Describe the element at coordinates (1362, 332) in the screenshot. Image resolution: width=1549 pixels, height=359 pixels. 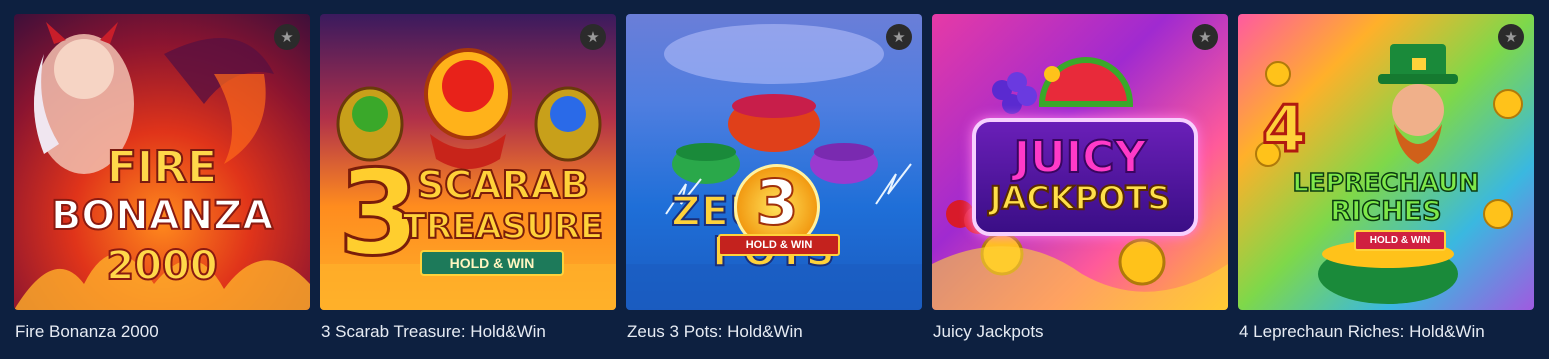
I see `game-title: 4 Leprechaun Riches: Hold&Win` at that location.